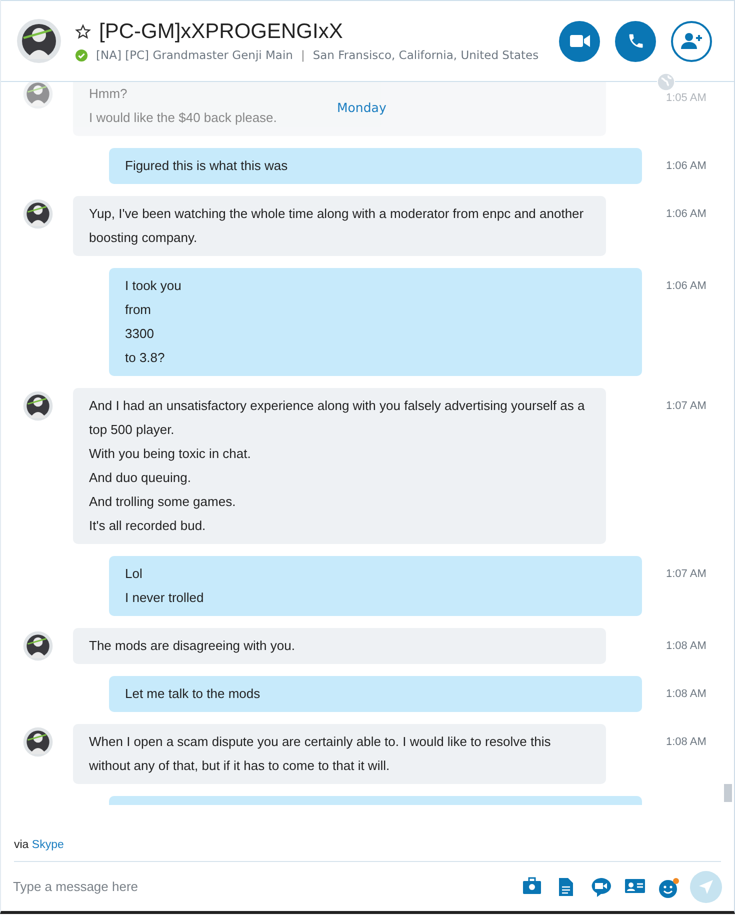 The height and width of the screenshot is (917, 735). I want to click on add-person-icon, so click(691, 41).